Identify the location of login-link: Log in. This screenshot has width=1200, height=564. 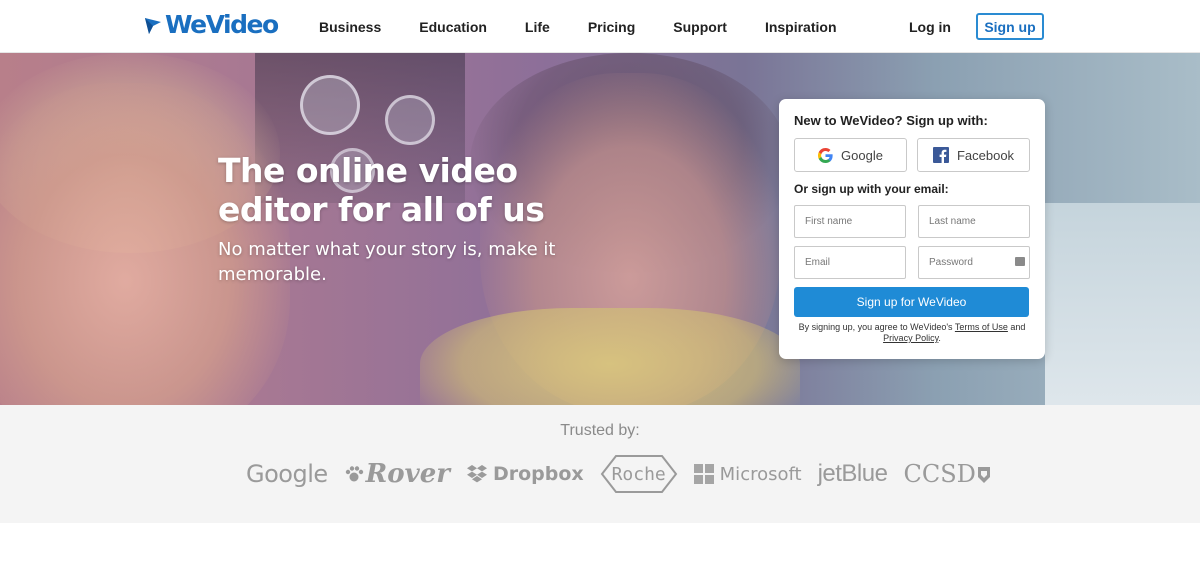
(930, 27).